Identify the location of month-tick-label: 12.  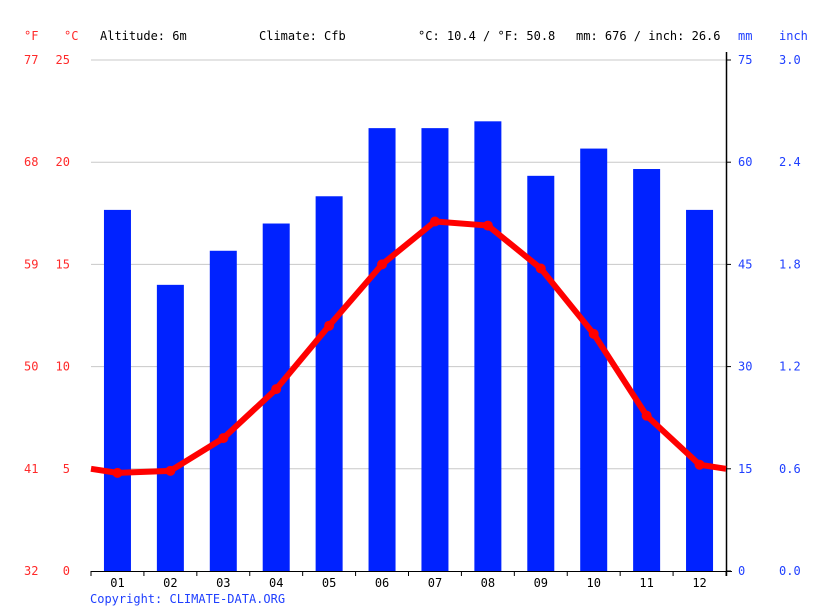
(699, 583).